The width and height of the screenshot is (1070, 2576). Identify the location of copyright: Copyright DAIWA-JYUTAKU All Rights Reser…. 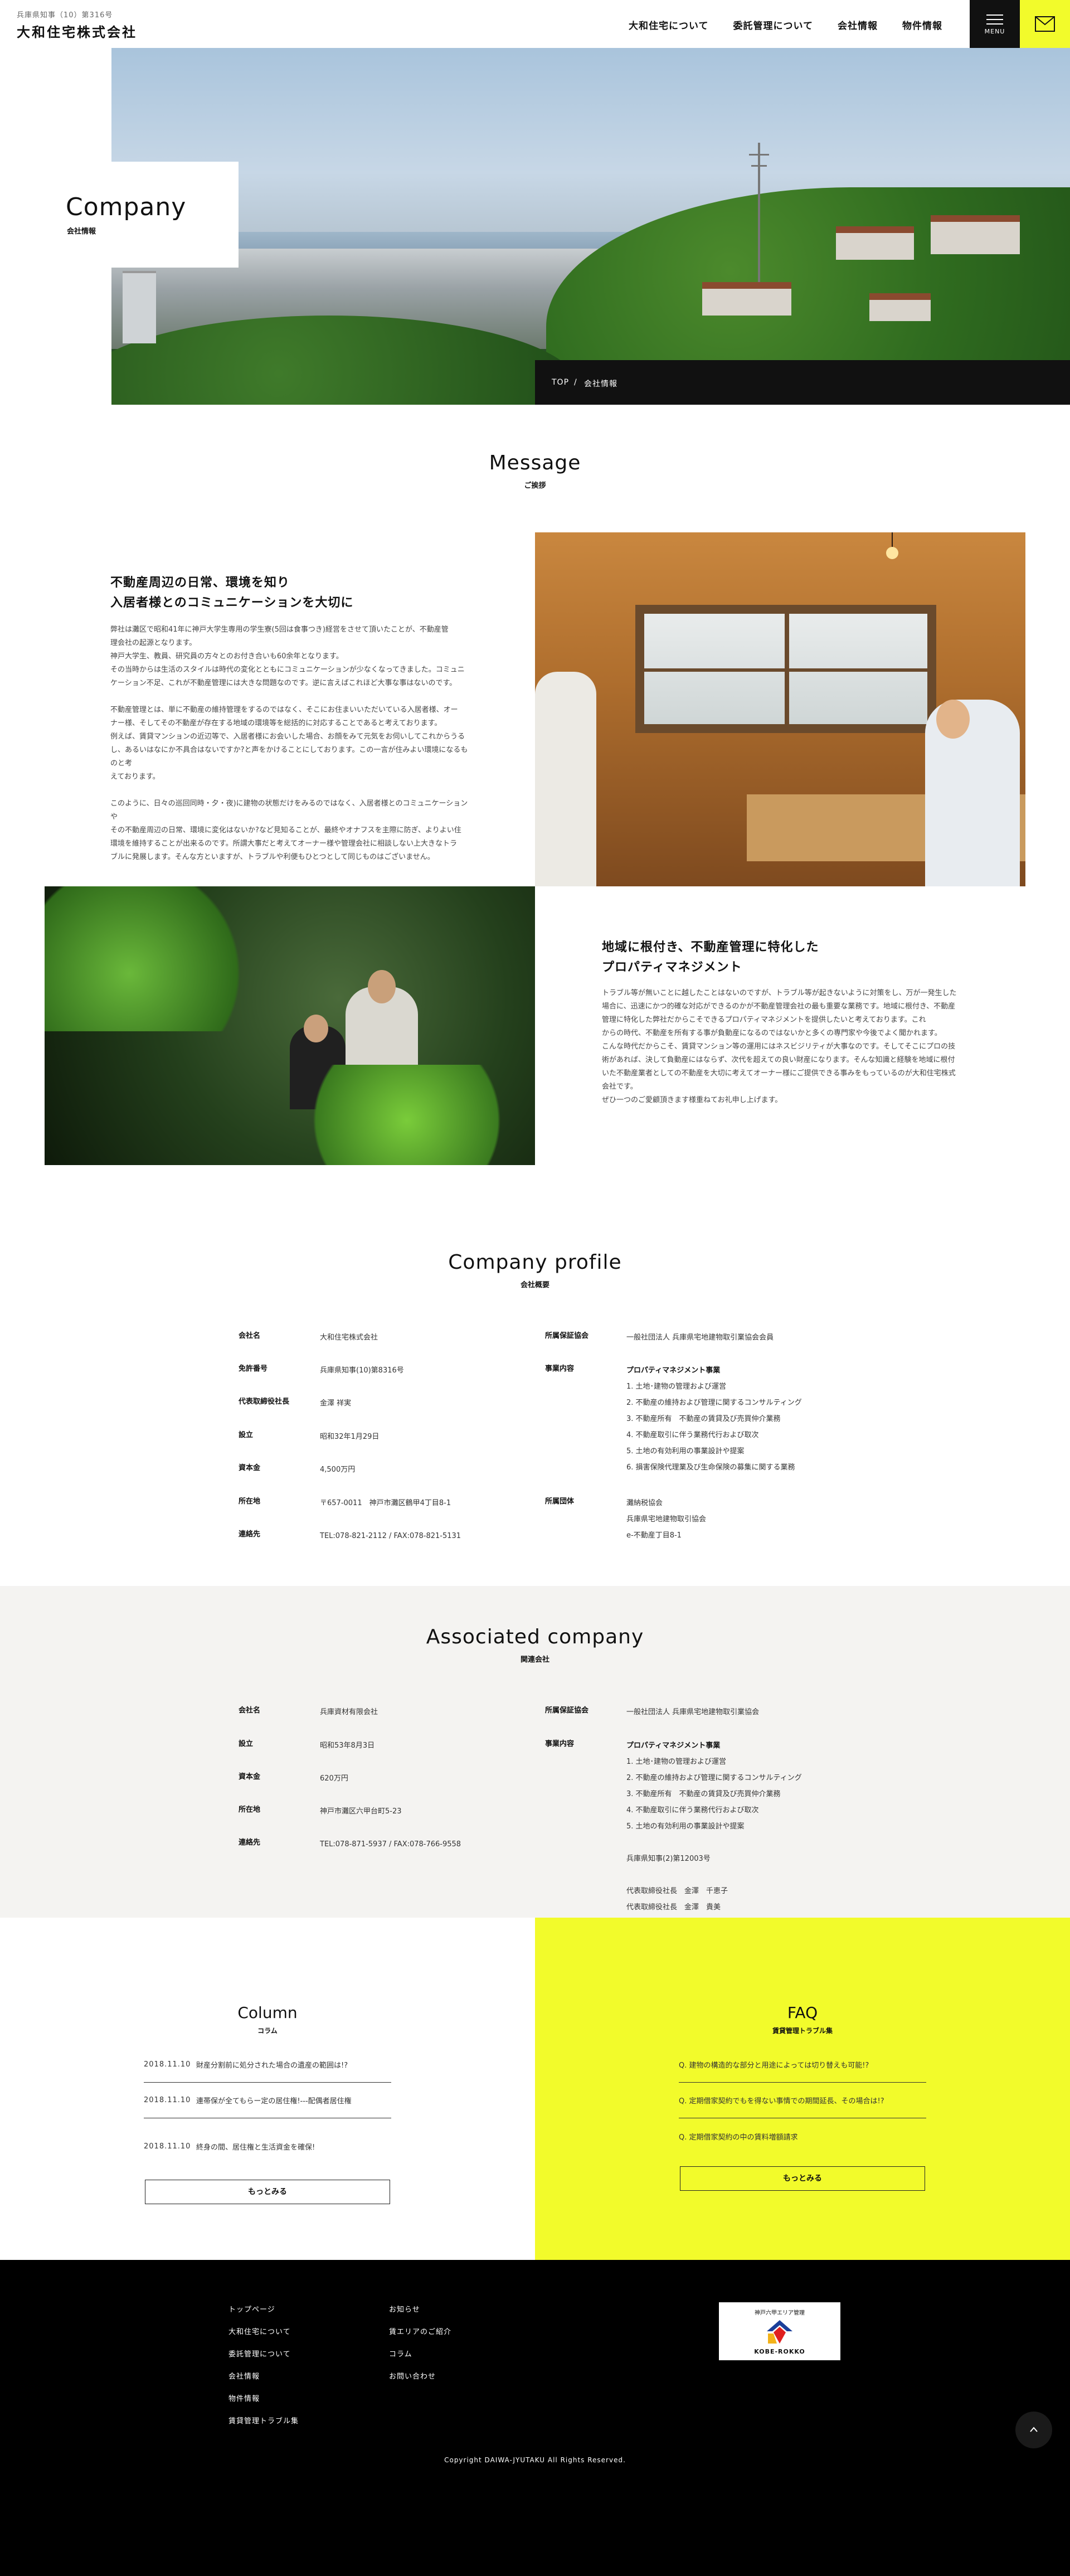
(535, 2460).